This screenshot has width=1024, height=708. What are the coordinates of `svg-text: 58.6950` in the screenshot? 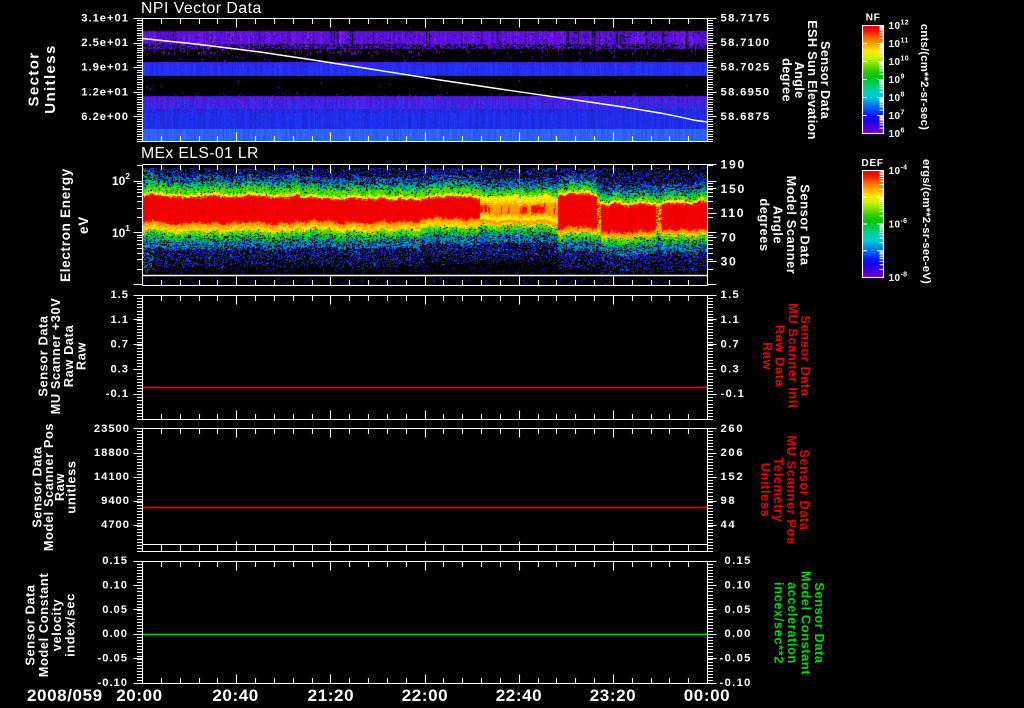 It's located at (746, 92).